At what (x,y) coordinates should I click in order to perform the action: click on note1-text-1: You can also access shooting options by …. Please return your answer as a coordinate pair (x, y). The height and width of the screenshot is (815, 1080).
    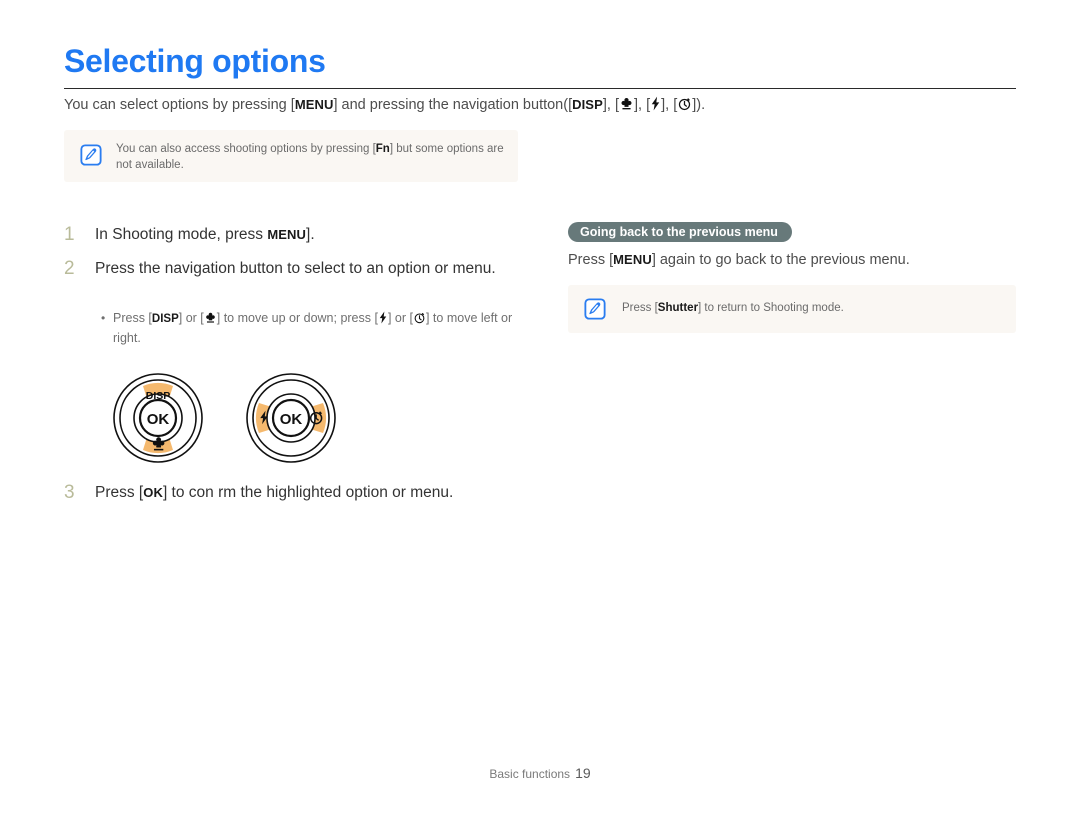
    Looking at the image, I should click on (246, 149).